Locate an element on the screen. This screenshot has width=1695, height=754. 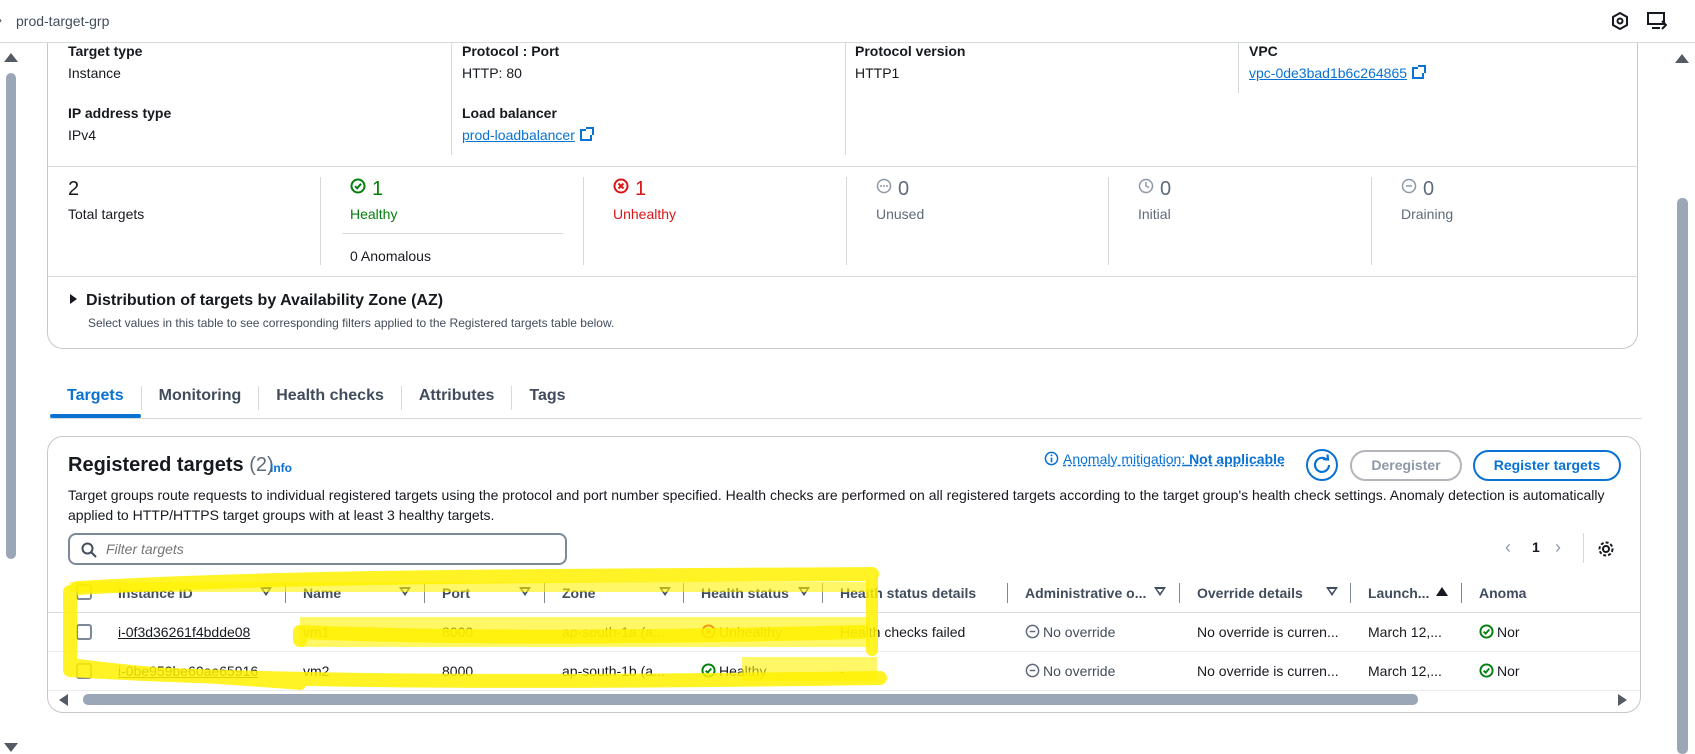
scroll-left-icon is located at coordinates (63, 700).